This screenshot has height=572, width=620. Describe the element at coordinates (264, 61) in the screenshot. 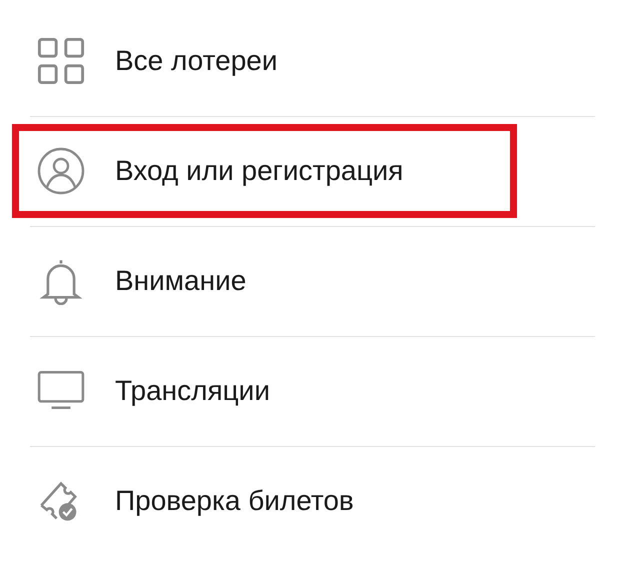

I see `menu-item: Все лотереи` at that location.